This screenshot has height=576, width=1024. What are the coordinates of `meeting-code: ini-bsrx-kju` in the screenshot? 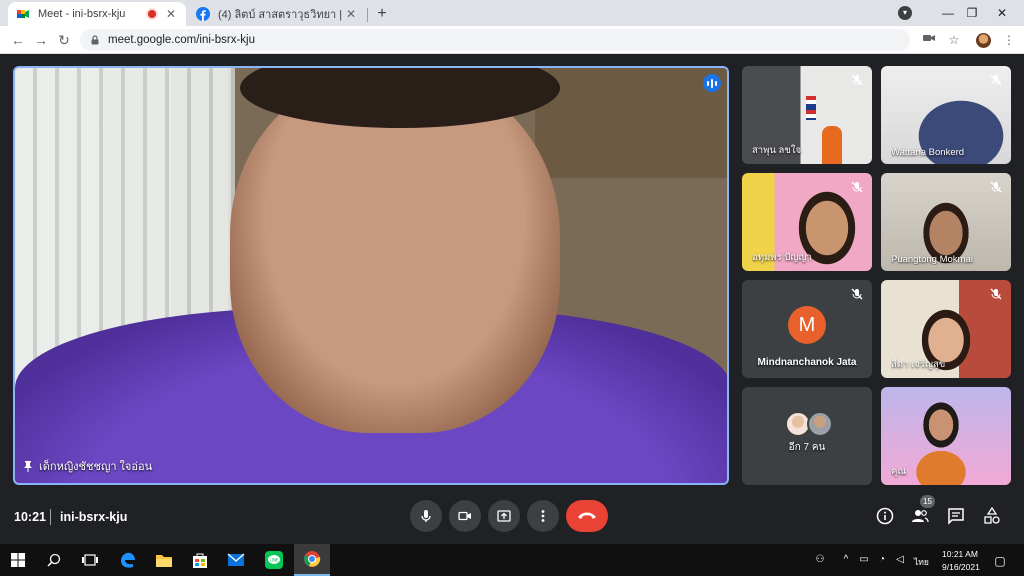 It's located at (94, 517).